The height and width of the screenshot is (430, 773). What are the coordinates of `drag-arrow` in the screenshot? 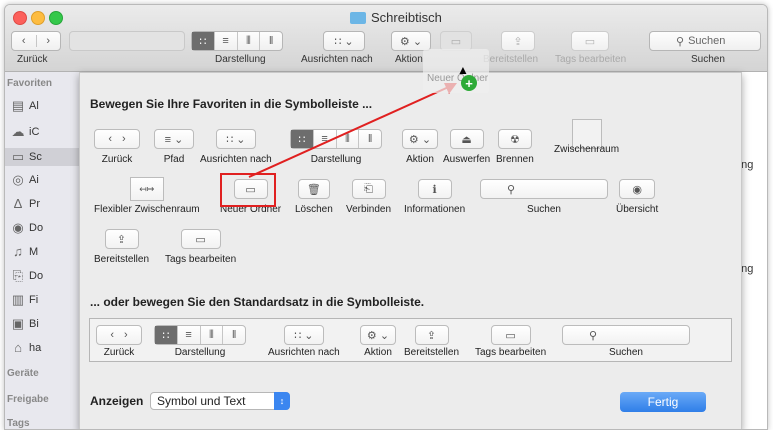 It's located at (352, 130).